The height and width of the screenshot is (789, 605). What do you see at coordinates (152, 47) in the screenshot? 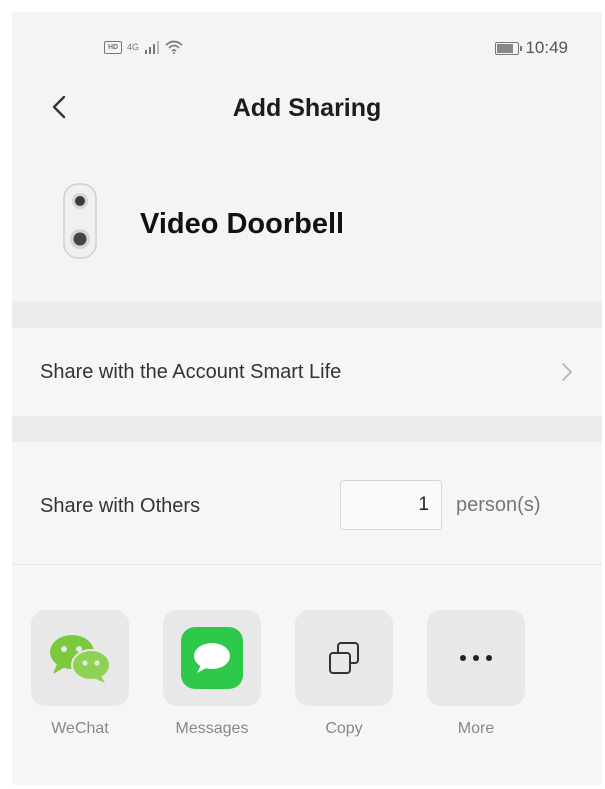
I see `signal-icon` at bounding box center [152, 47].